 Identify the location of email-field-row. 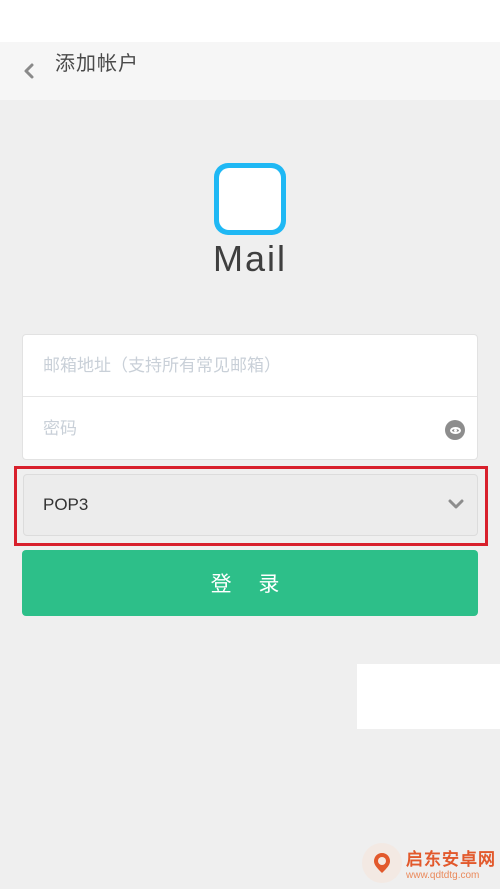
(250, 366).